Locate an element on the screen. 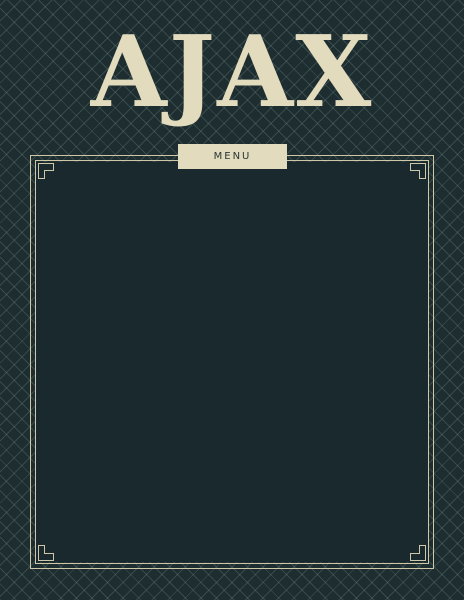 The image size is (464, 600). menu-tab: MENU is located at coordinates (232, 156).